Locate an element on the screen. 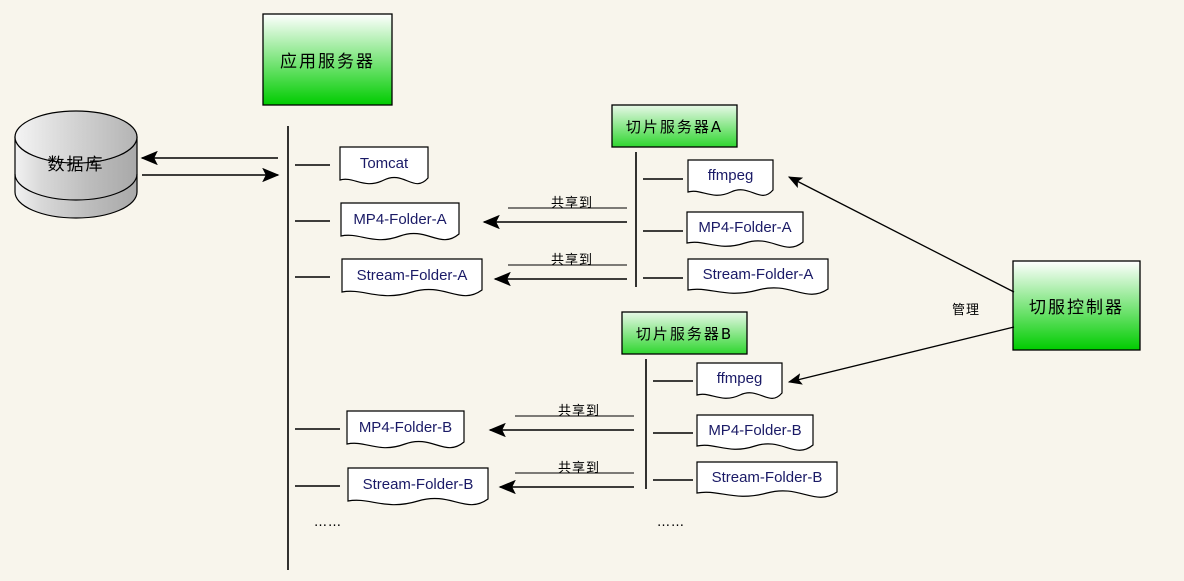 The width and height of the screenshot is (1184, 581). slice-b-doc-boxes is located at coordinates (767, 430).